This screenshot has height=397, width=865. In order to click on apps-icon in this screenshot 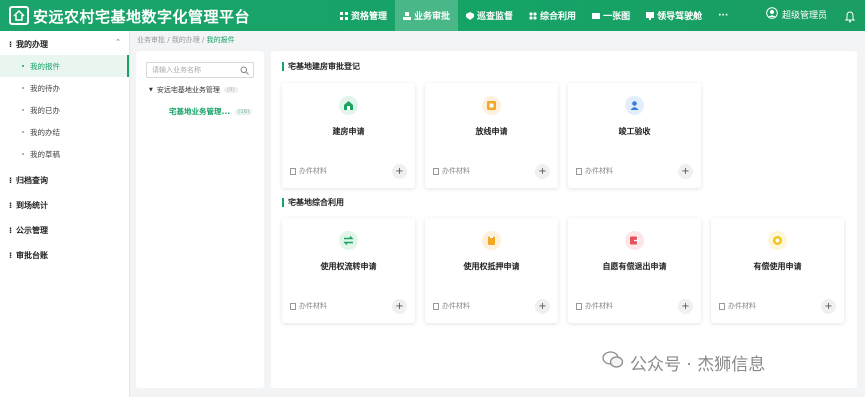, I will do `click(533, 15)`.